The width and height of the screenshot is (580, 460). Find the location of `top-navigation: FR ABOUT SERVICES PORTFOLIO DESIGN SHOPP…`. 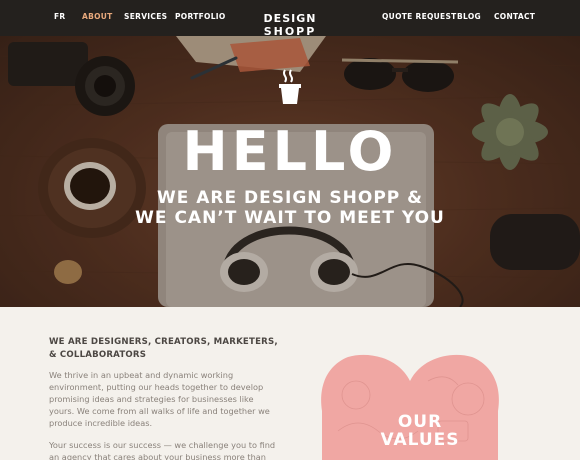

top-navigation: FR ABOUT SERVICES PORTFOLIO DESIGN SHOPP… is located at coordinates (290, 19).